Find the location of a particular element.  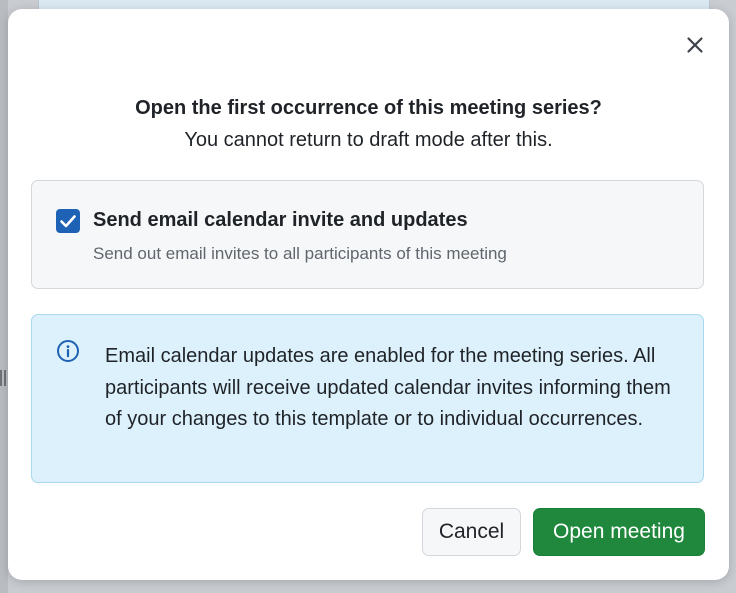

close-button is located at coordinates (695, 45).